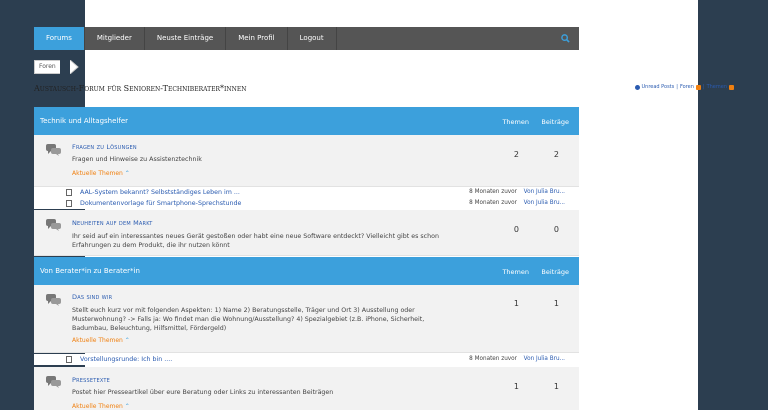 This screenshot has width=768, height=410. What do you see at coordinates (137, 159) in the screenshot?
I see `forum-description: Fragen und Hinweise zu Assistenztechnik` at bounding box center [137, 159].